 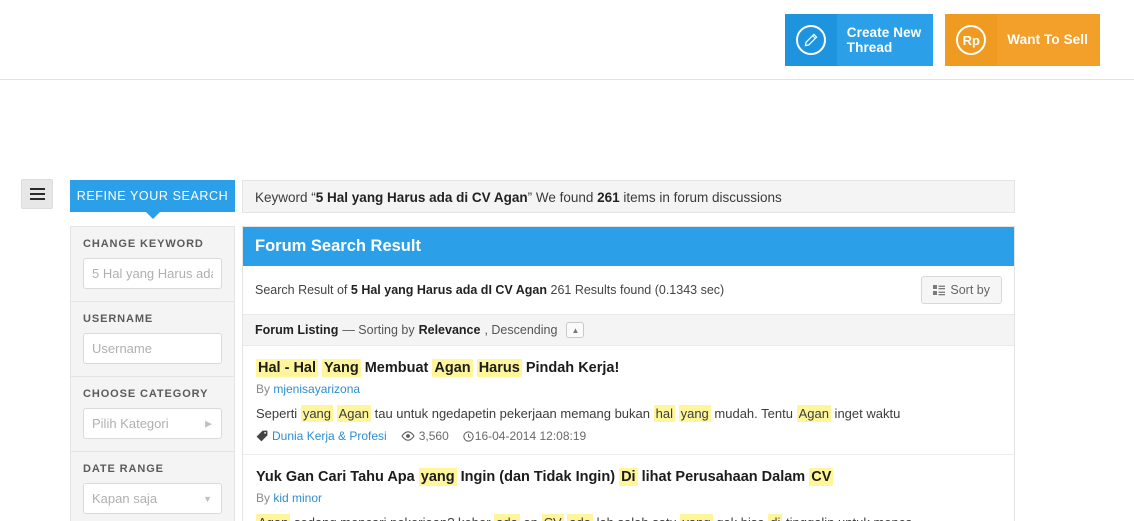 I want to click on keyword-suffix: items in forum discussions, so click(x=700, y=197).